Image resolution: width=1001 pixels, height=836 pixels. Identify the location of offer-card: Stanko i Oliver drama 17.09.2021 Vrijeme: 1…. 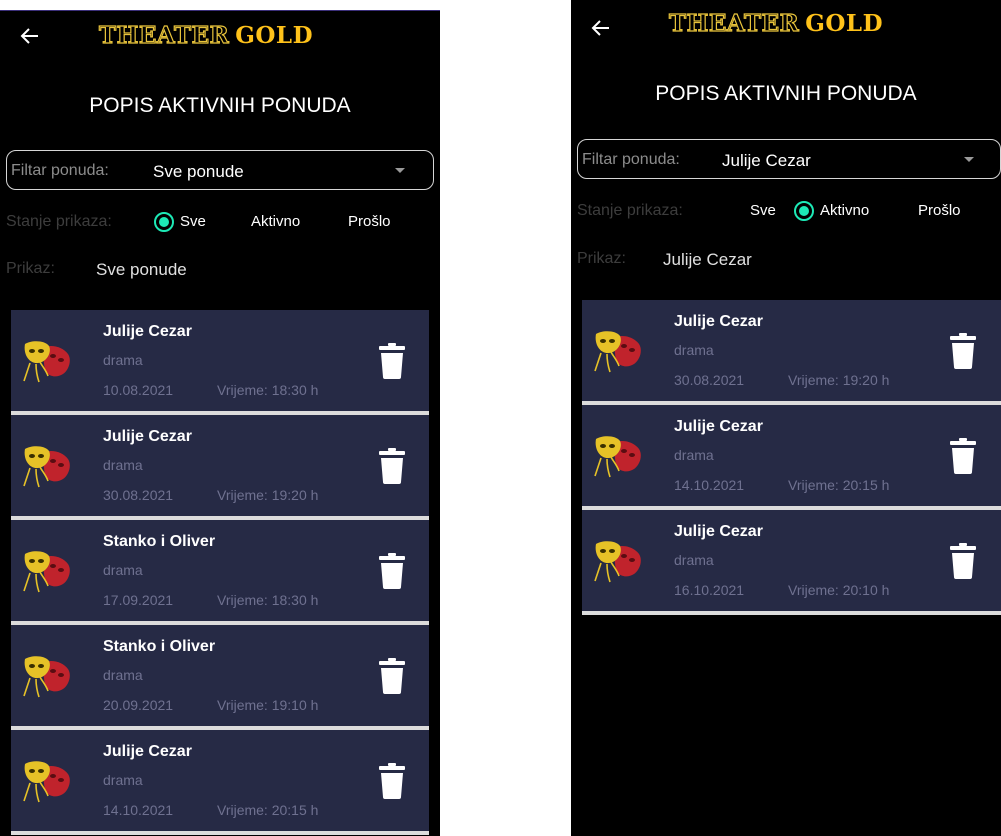
(220, 572).